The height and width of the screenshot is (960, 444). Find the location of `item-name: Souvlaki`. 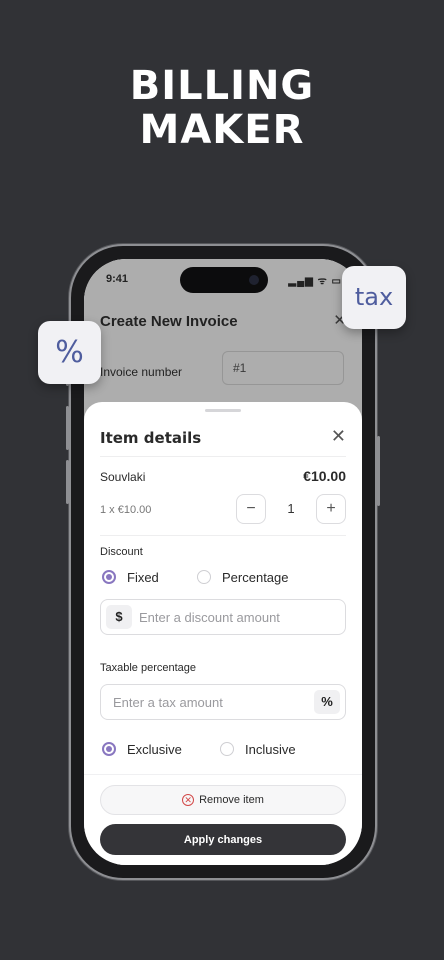

item-name: Souvlaki is located at coordinates (123, 477).